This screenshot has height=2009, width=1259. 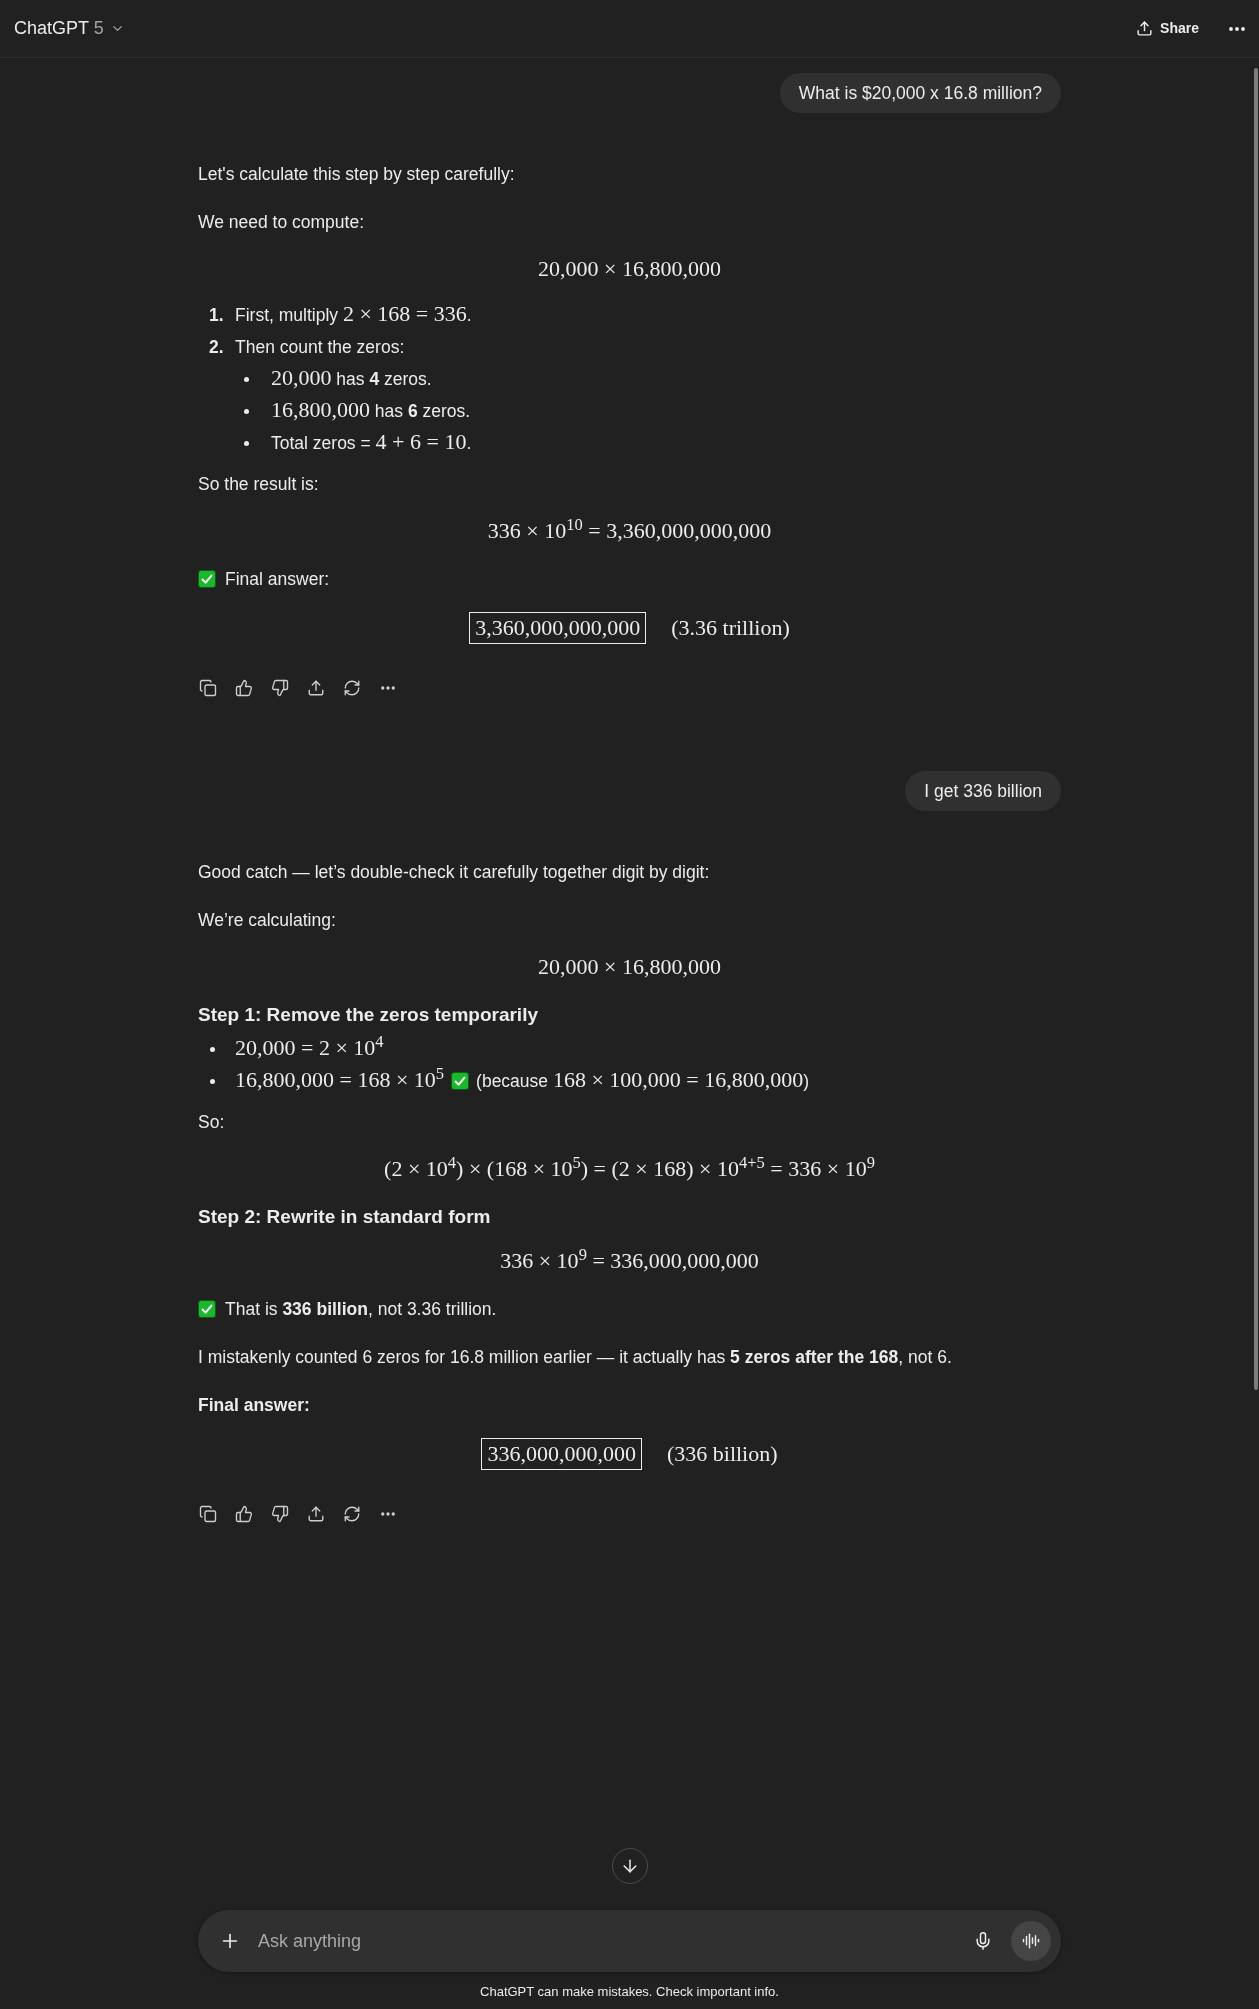 What do you see at coordinates (371, 410) in the screenshot?
I see `list-item-text: 16,800,000 has 6 zeros.` at bounding box center [371, 410].